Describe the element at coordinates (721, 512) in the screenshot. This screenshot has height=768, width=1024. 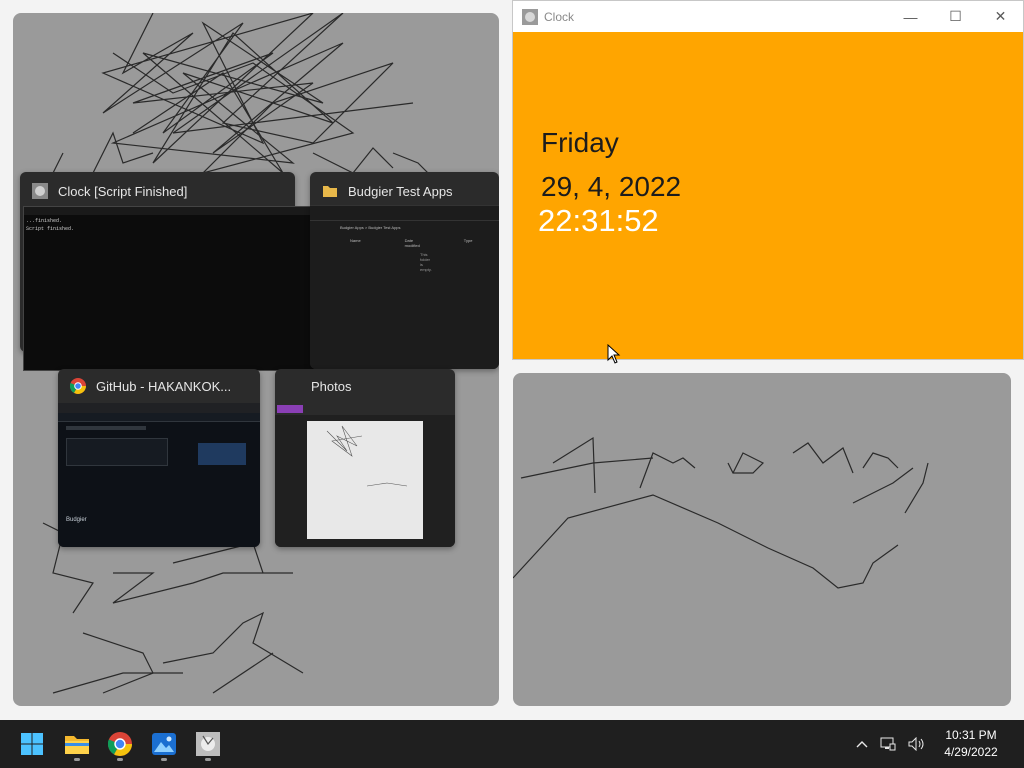
I see `scribble-drawing-right` at that location.